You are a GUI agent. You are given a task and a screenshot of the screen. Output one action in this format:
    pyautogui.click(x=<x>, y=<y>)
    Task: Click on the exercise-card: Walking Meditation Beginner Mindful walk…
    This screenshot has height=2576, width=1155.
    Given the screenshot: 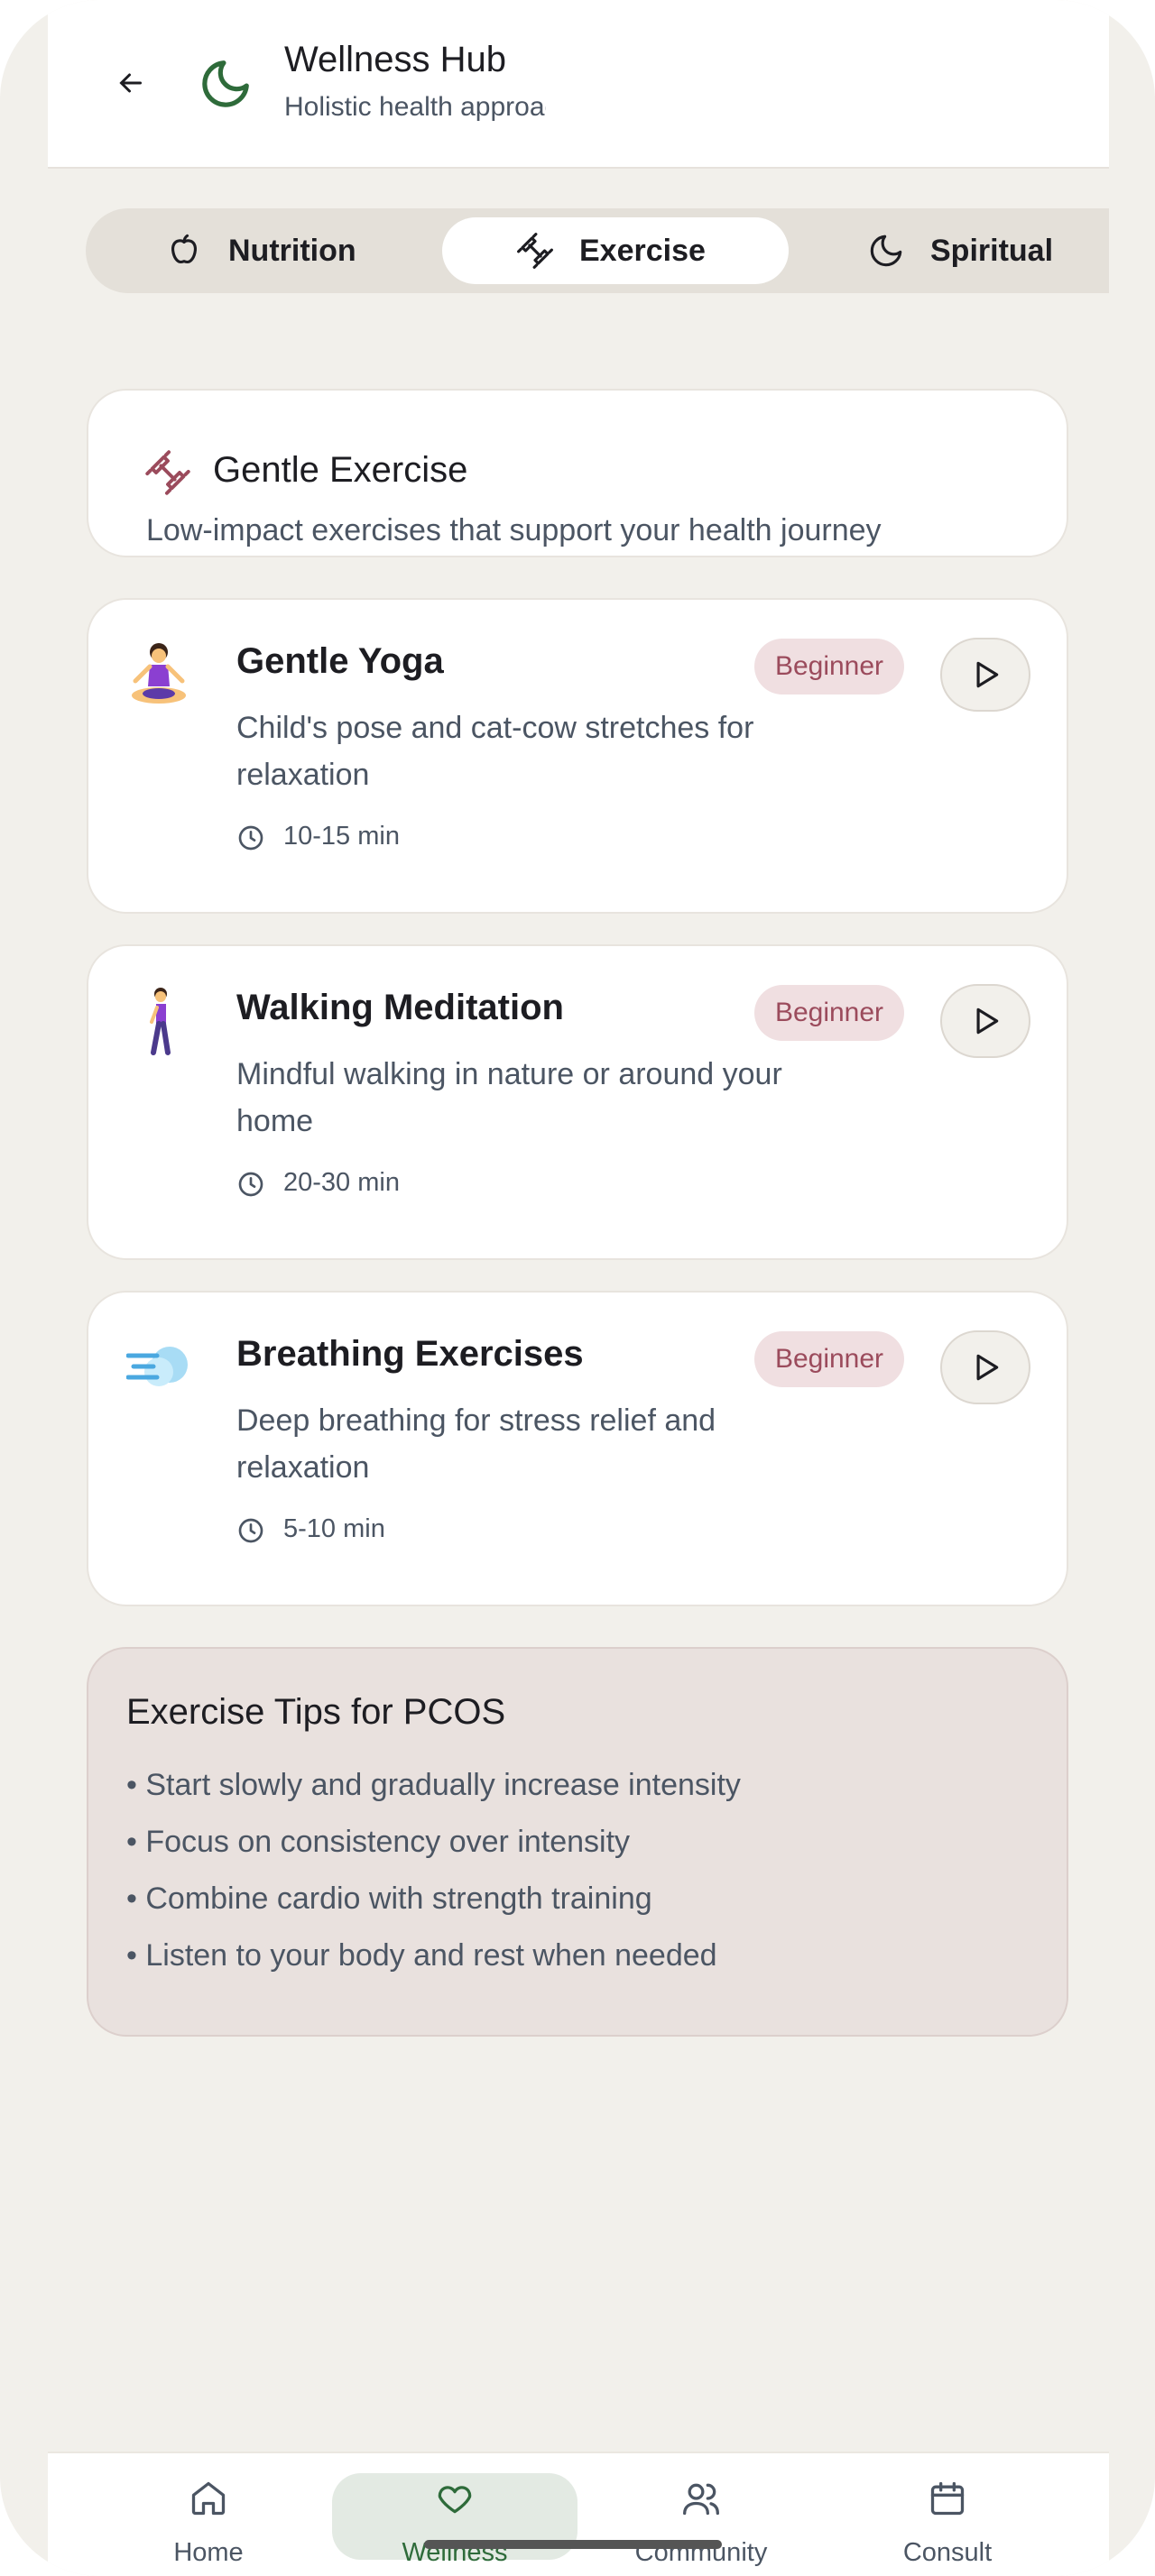 What is the action you would take?
    pyautogui.click(x=577, y=1102)
    